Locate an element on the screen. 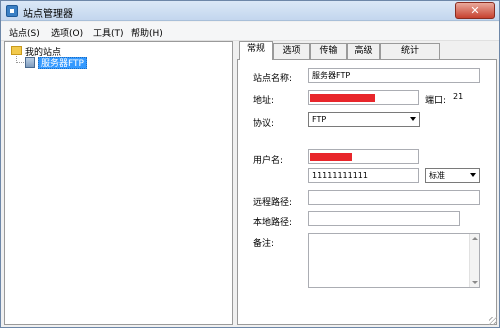 The image size is (500, 328). address-field is located at coordinates (363, 97).